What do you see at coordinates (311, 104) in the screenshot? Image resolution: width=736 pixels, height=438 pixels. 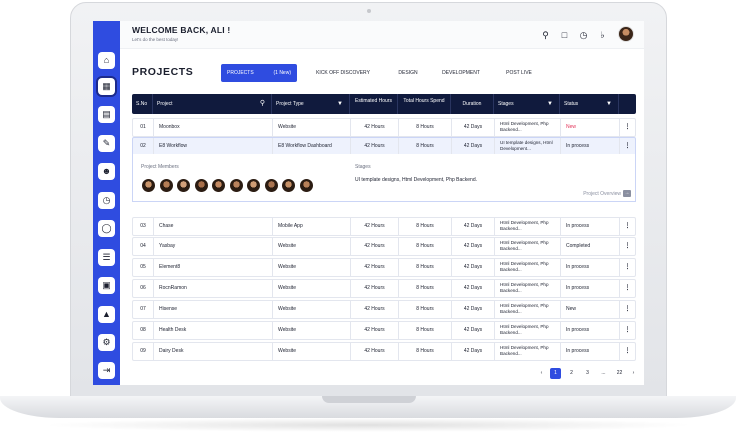 I see `col-type: Project Type ▼` at bounding box center [311, 104].